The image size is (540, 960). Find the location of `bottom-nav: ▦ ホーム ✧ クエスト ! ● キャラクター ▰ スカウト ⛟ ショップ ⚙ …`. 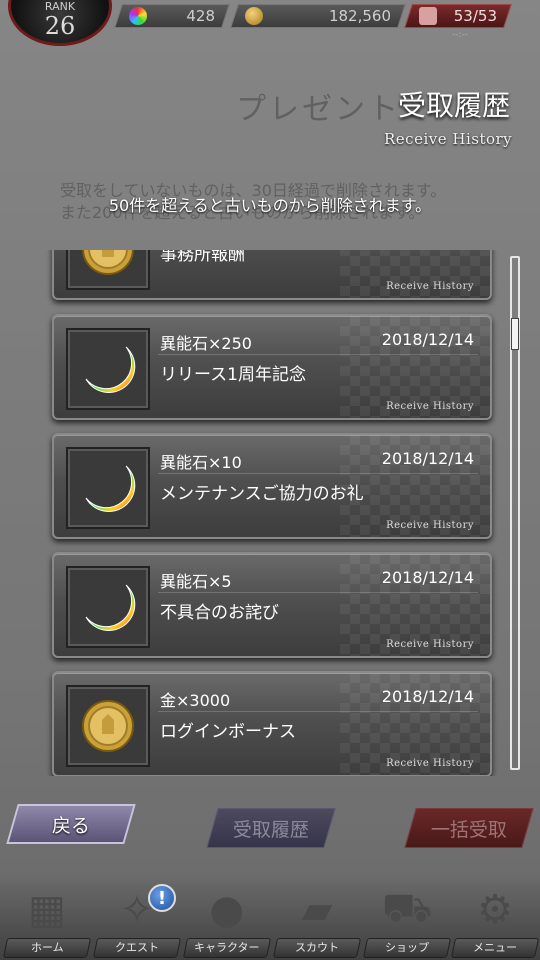

bottom-nav: ▦ ホーム ✧ クエスト ! ● キャラクター ▰ スカウト ⛟ ショップ ⚙ … is located at coordinates (270, 916).